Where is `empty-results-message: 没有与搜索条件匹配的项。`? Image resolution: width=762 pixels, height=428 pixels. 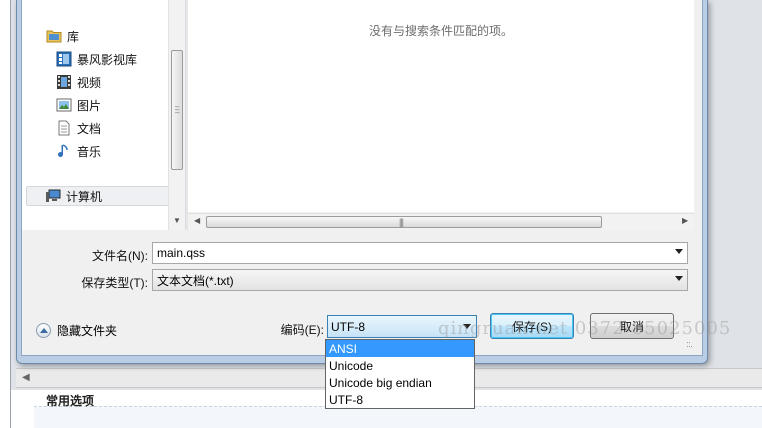
empty-results-message: 没有与搜索条件匹配的项。 is located at coordinates (440, 31).